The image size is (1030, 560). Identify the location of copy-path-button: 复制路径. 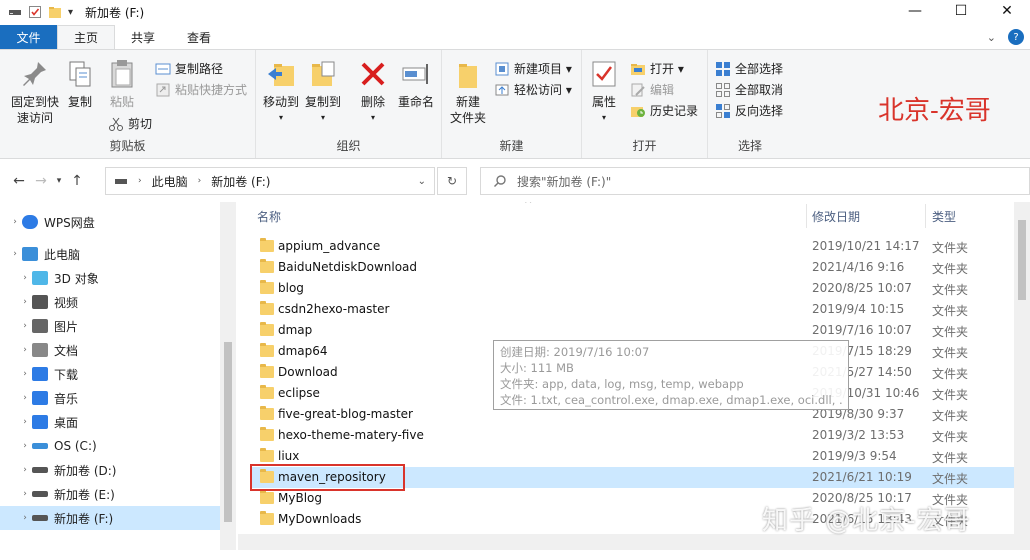
(189, 68).